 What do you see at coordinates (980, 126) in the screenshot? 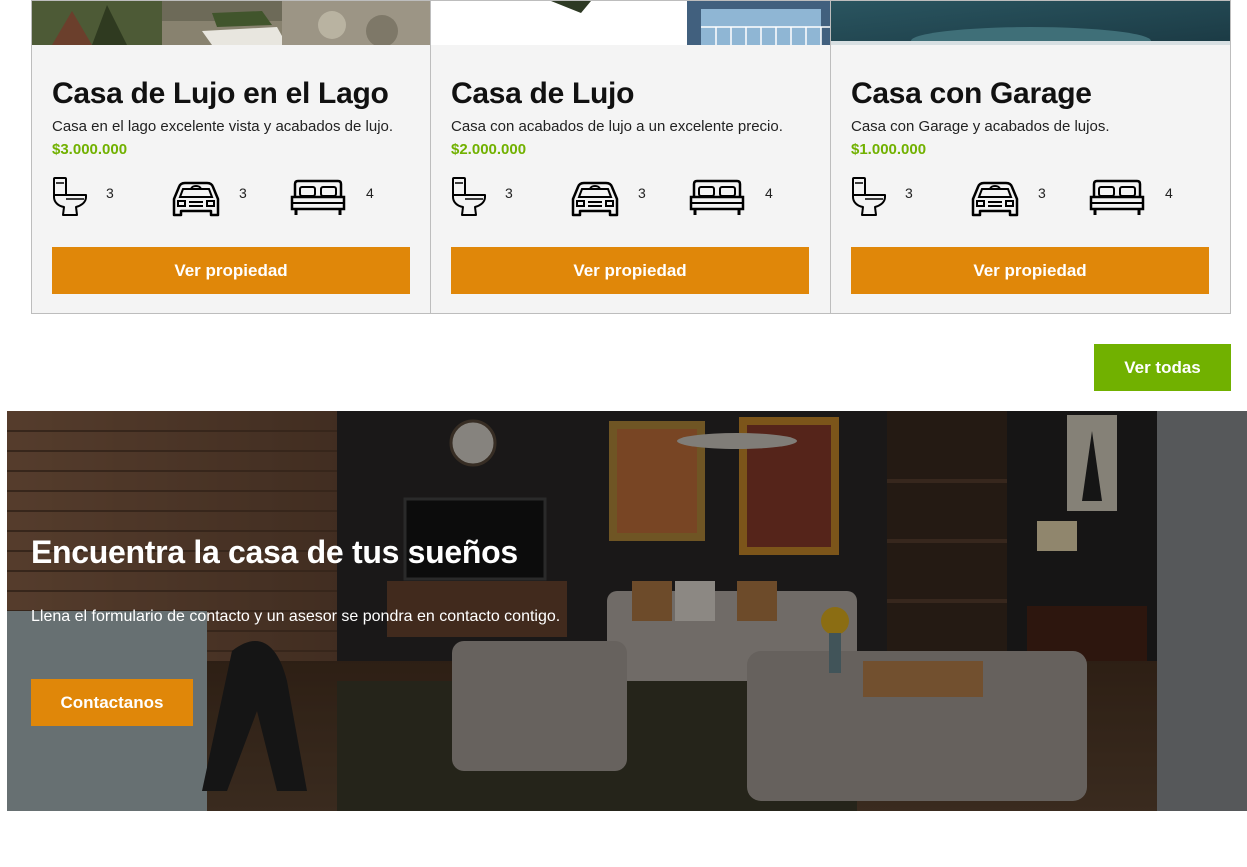
I see `property-description: Casa con Garage y acabados de lujos.` at bounding box center [980, 126].